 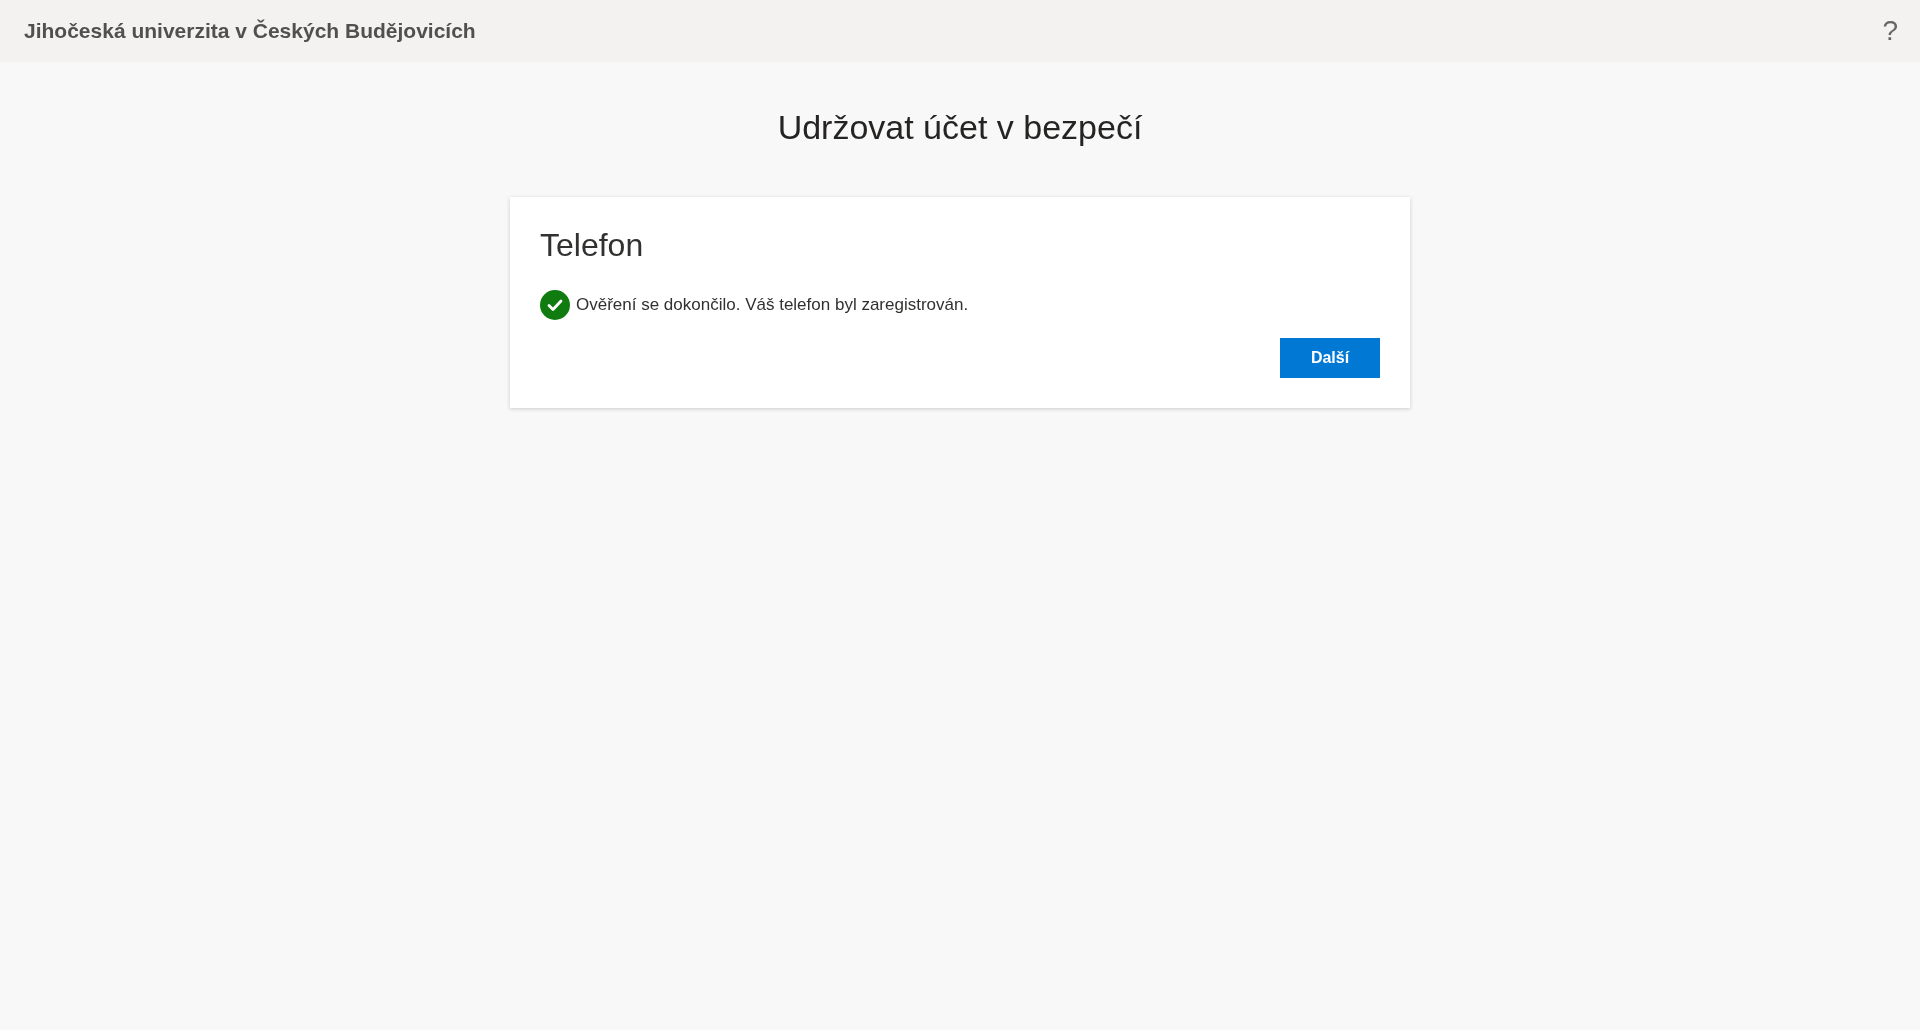 I want to click on page-title: Udržovat účet v bezpečí, so click(x=960, y=127).